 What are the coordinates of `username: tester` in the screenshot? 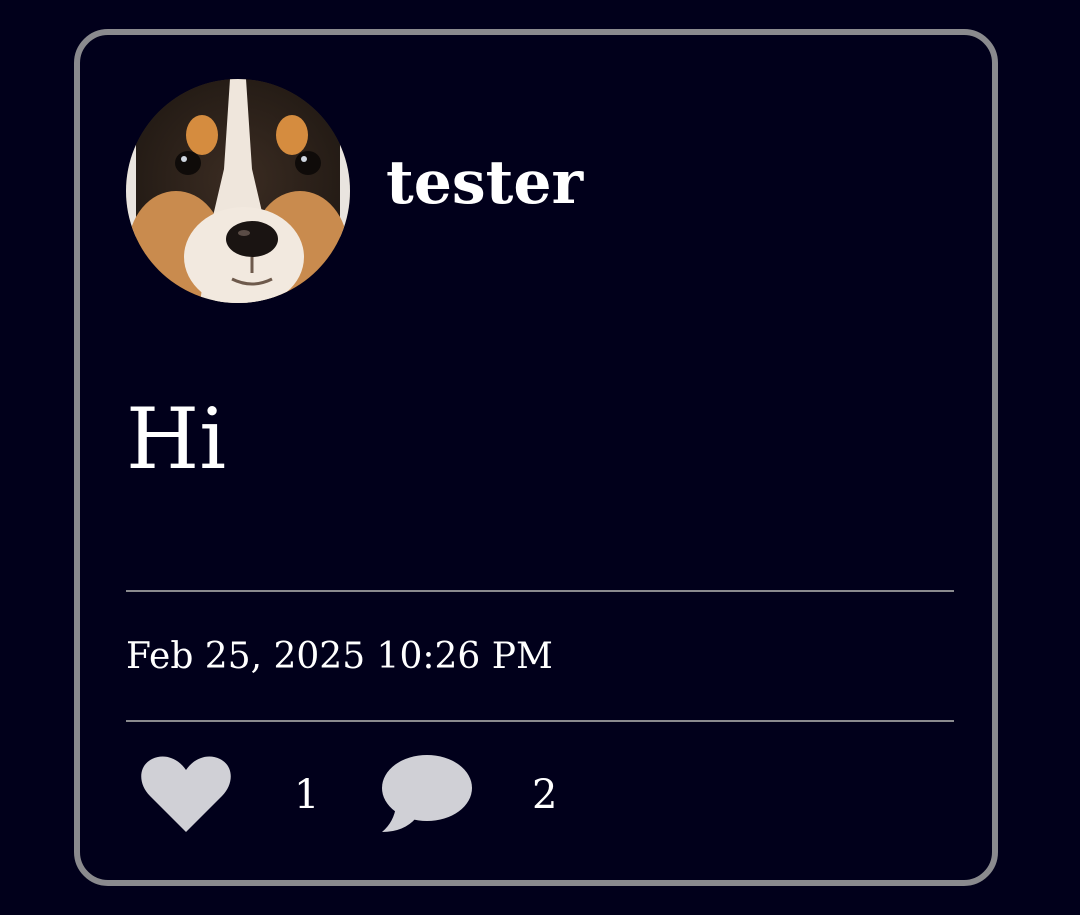 It's located at (484, 183).